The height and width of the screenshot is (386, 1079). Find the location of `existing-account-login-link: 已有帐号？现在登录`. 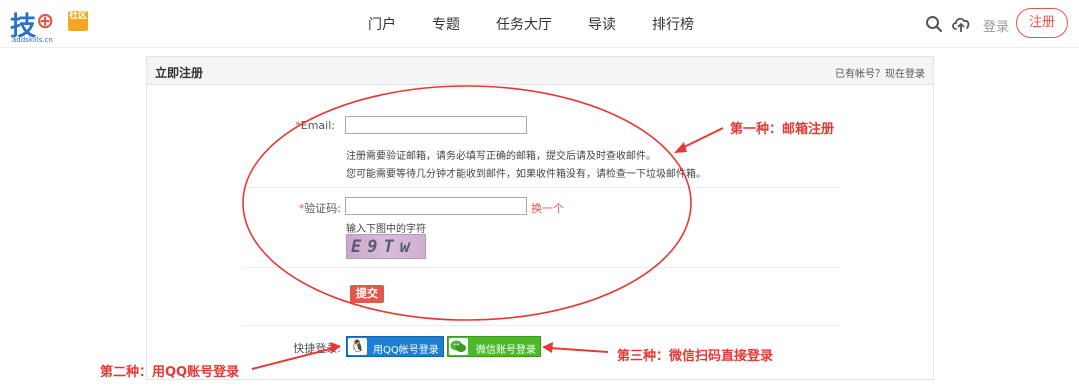

existing-account-login-link: 已有帐号？现在登录 is located at coordinates (880, 72).